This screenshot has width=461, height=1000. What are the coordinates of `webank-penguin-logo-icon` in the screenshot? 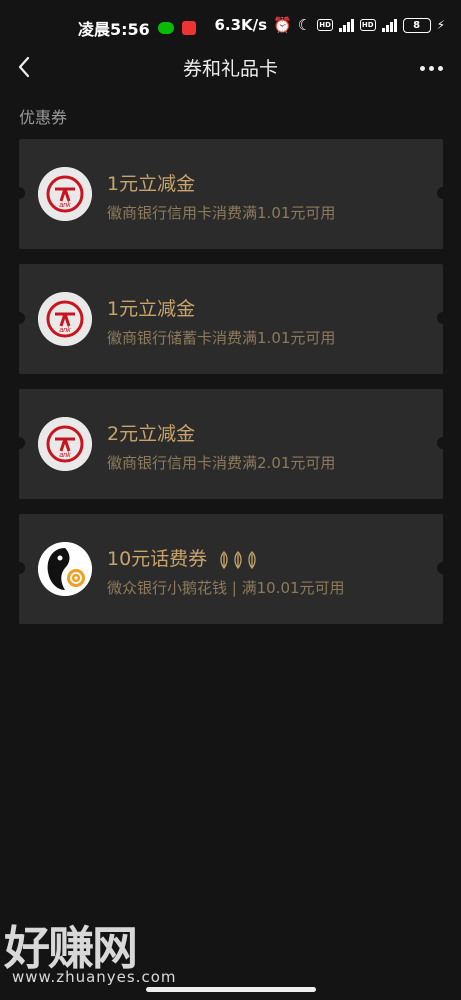 It's located at (65, 569).